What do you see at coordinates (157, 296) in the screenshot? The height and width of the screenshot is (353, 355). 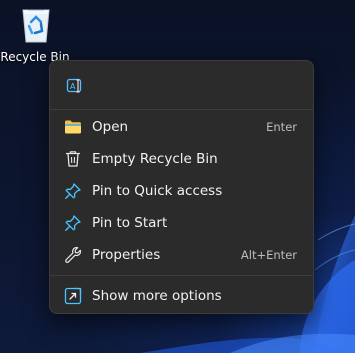 I see `menu-item-label: Show more options` at bounding box center [157, 296].